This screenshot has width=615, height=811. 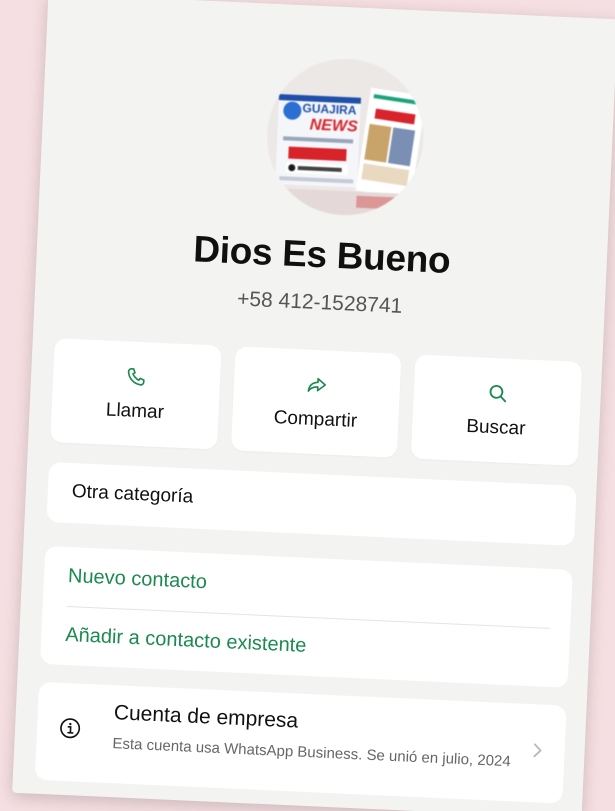 I want to click on call-label: Llamar, so click(x=135, y=411).